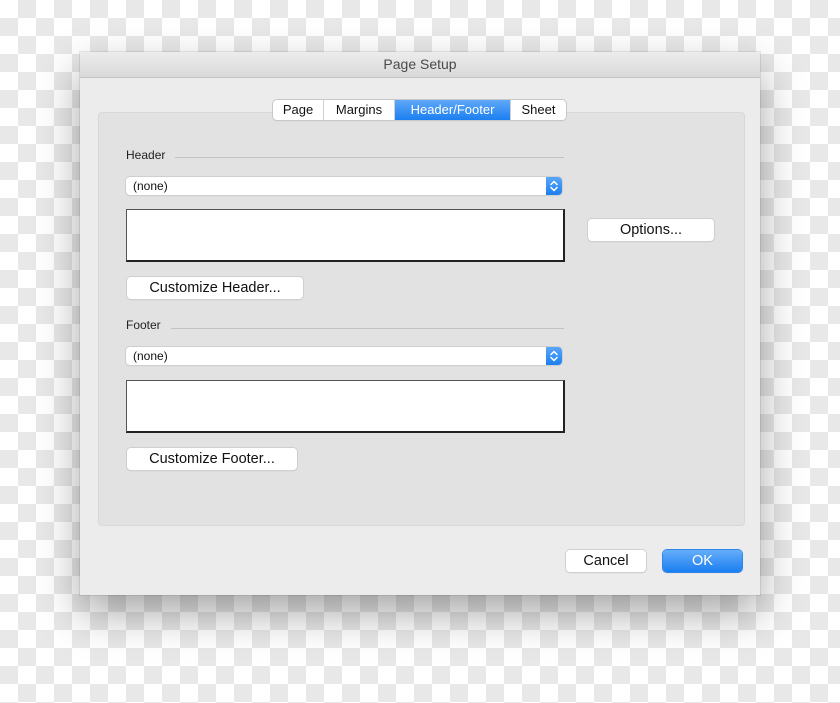  Describe the element at coordinates (538, 110) in the screenshot. I see `tab-sheet: Sheet` at that location.